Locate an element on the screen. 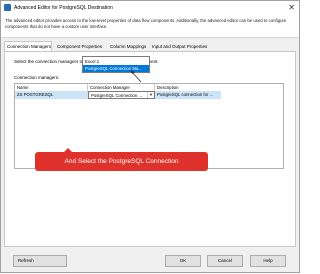 The height and width of the screenshot is (274, 320). help-button-label: Help is located at coordinates (268, 260).